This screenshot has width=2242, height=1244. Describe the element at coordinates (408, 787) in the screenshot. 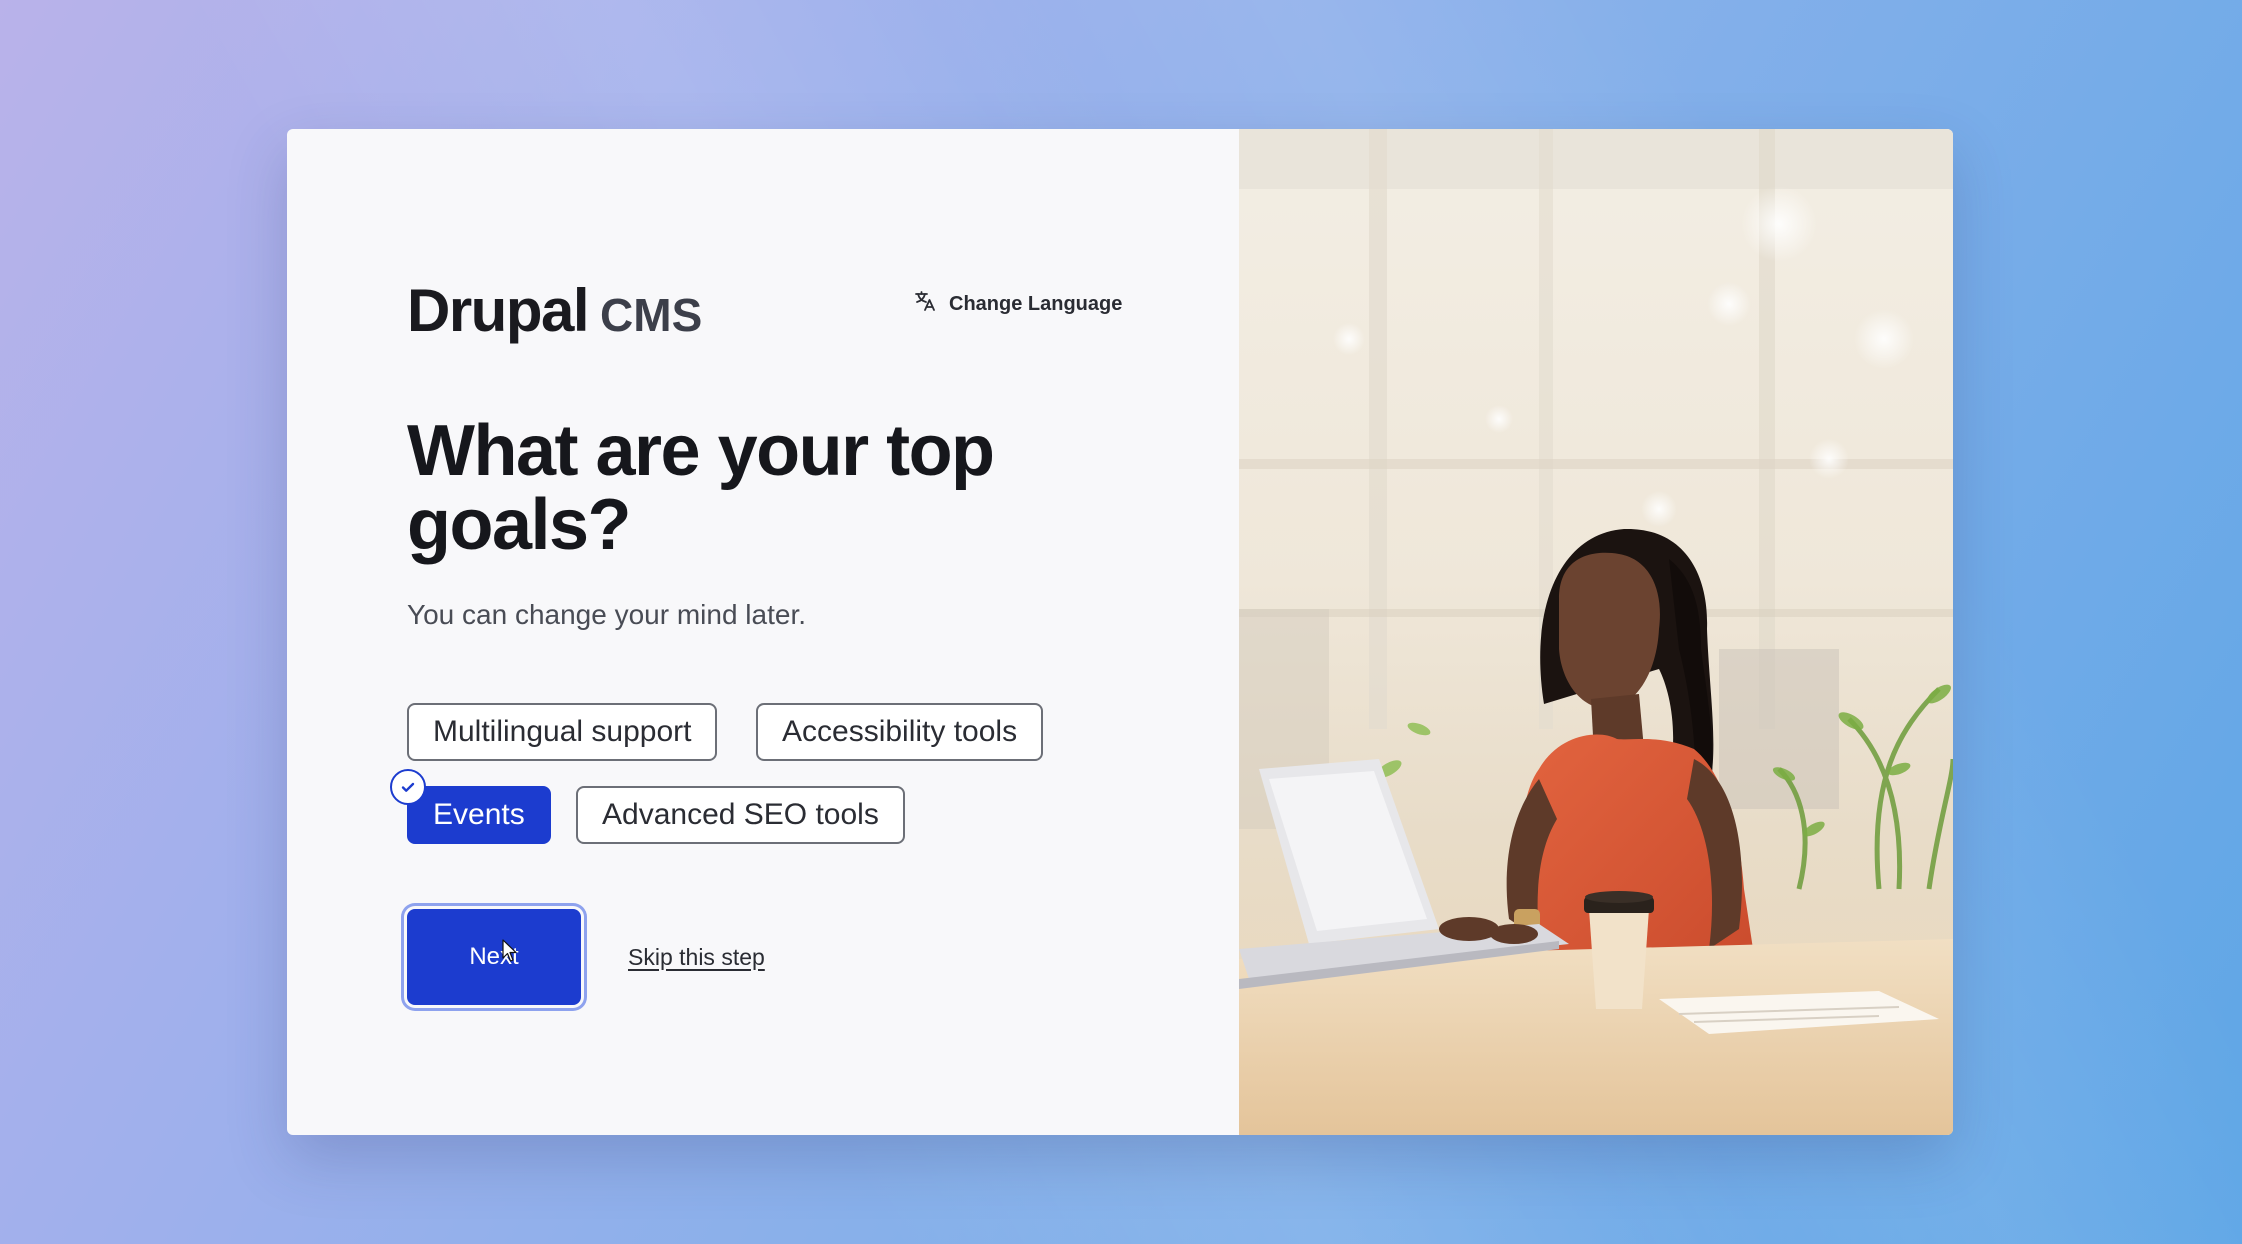

I see `selected-check-icon` at that location.